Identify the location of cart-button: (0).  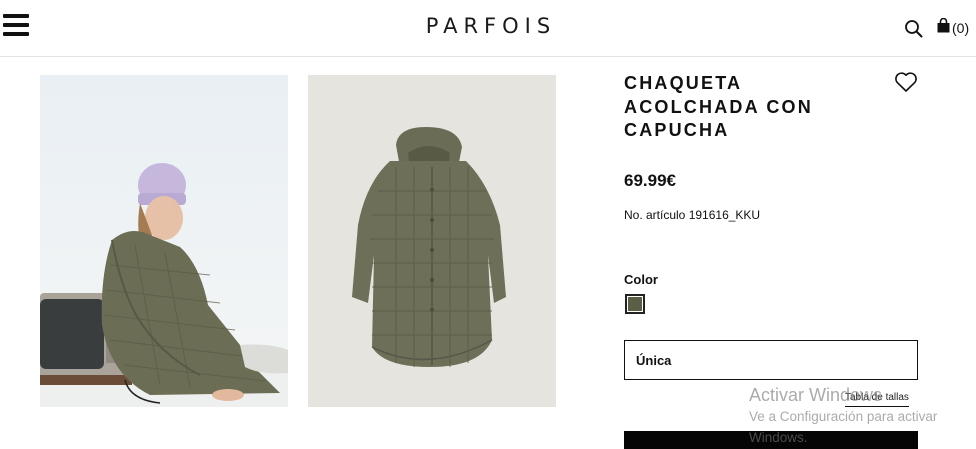
(953, 27).